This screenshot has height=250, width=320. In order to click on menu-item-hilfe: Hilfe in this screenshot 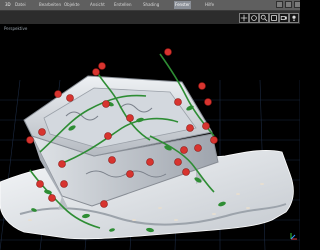, I will do `click(209, 5)`.